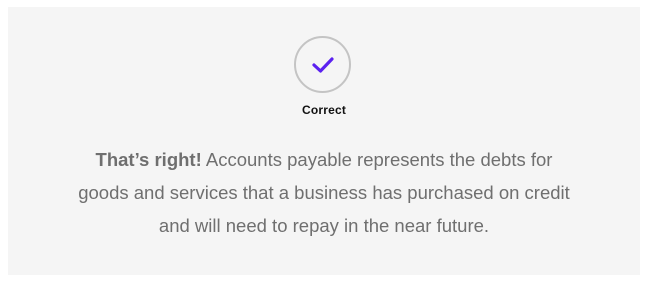  I want to click on status-label: Correct, so click(324, 110).